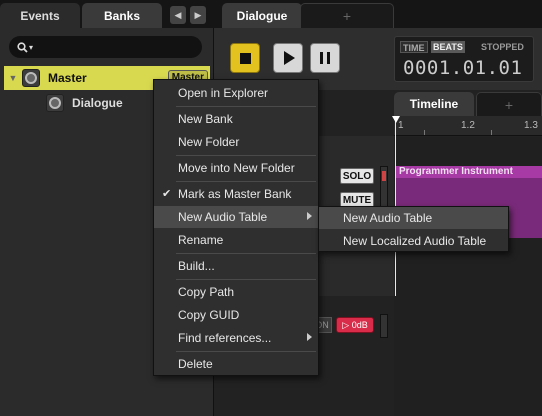 This screenshot has width=542, height=416. Describe the element at coordinates (396, 119) in the screenshot. I see `playhead-marker-icon` at that location.